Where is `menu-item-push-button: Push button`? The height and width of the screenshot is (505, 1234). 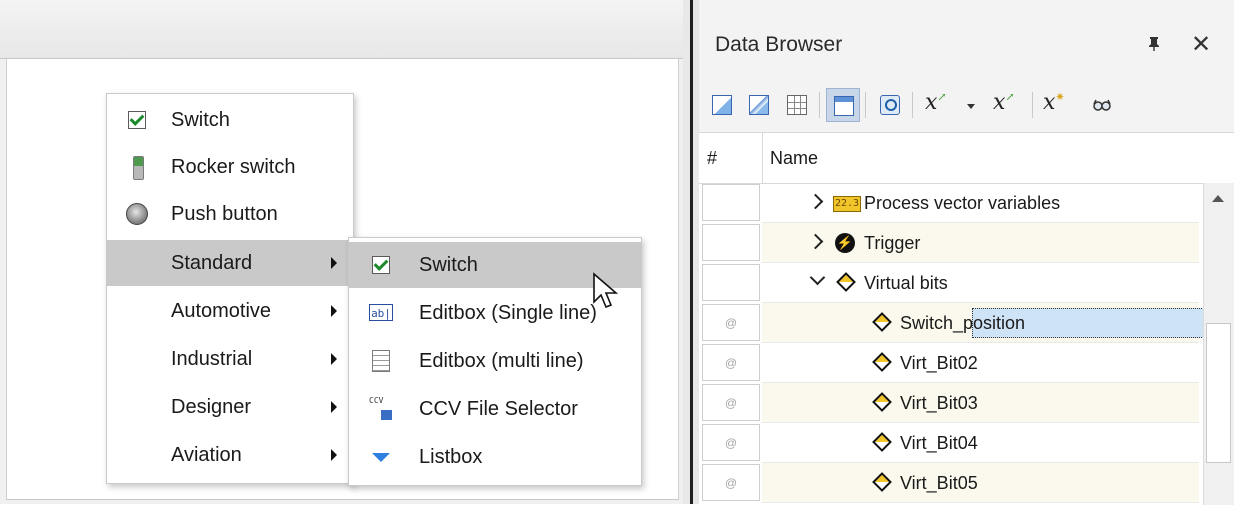
menu-item-push-button: Push button is located at coordinates (230, 214).